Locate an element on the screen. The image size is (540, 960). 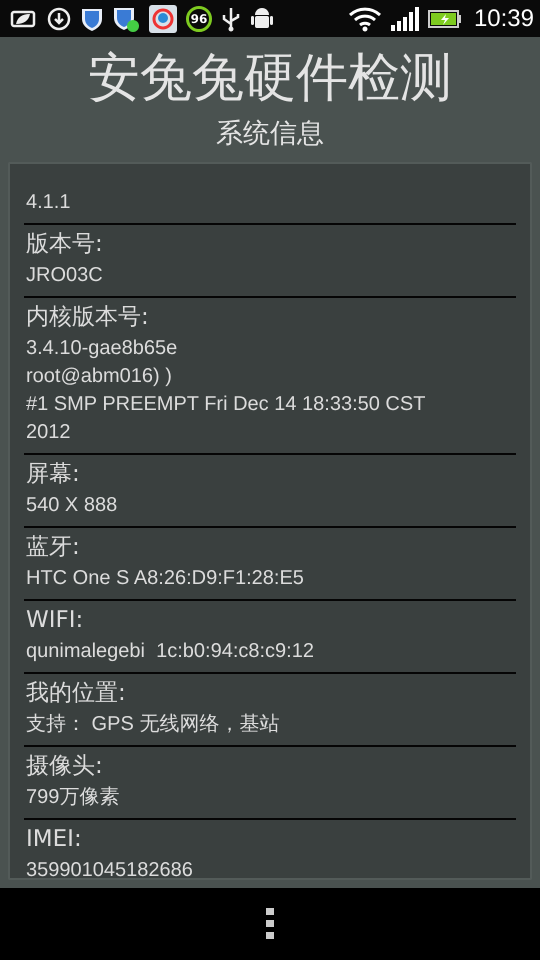
info-value: 支持： GPS 无线网络，基站 is located at coordinates (152, 724).